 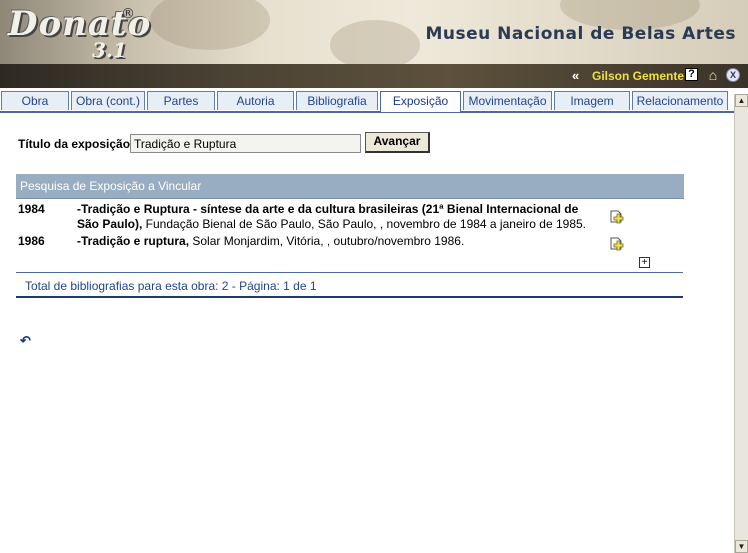 I want to click on registered-mark: ®, so click(x=128, y=14).